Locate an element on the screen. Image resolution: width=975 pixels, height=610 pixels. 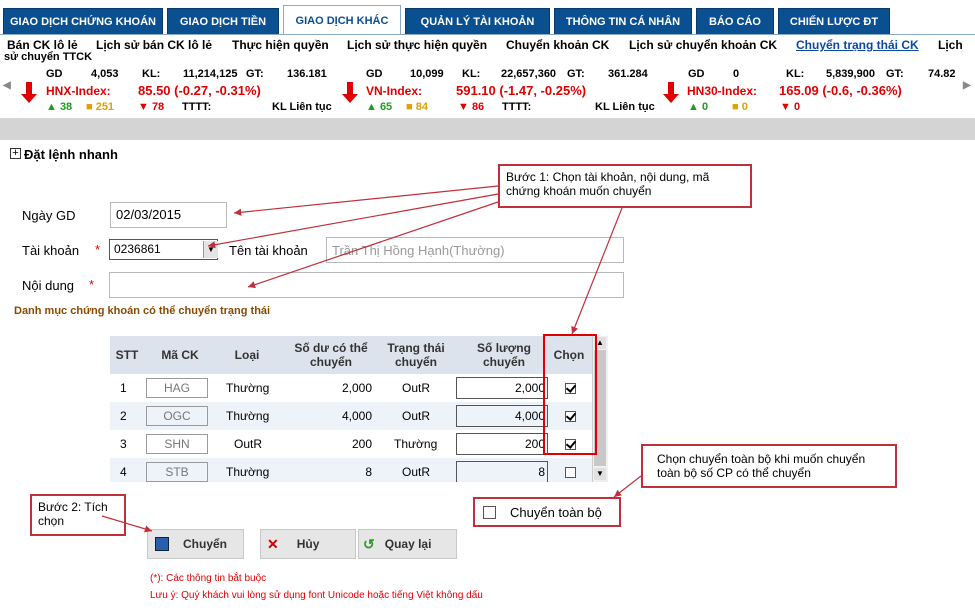
arrow-to-transfer-all is located at coordinates (627, 486).